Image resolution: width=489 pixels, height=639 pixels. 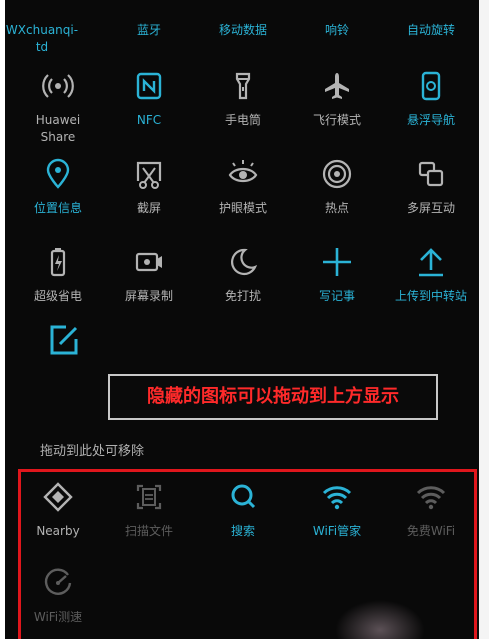 I want to click on tile-label-line2: Share, so click(x=58, y=137).